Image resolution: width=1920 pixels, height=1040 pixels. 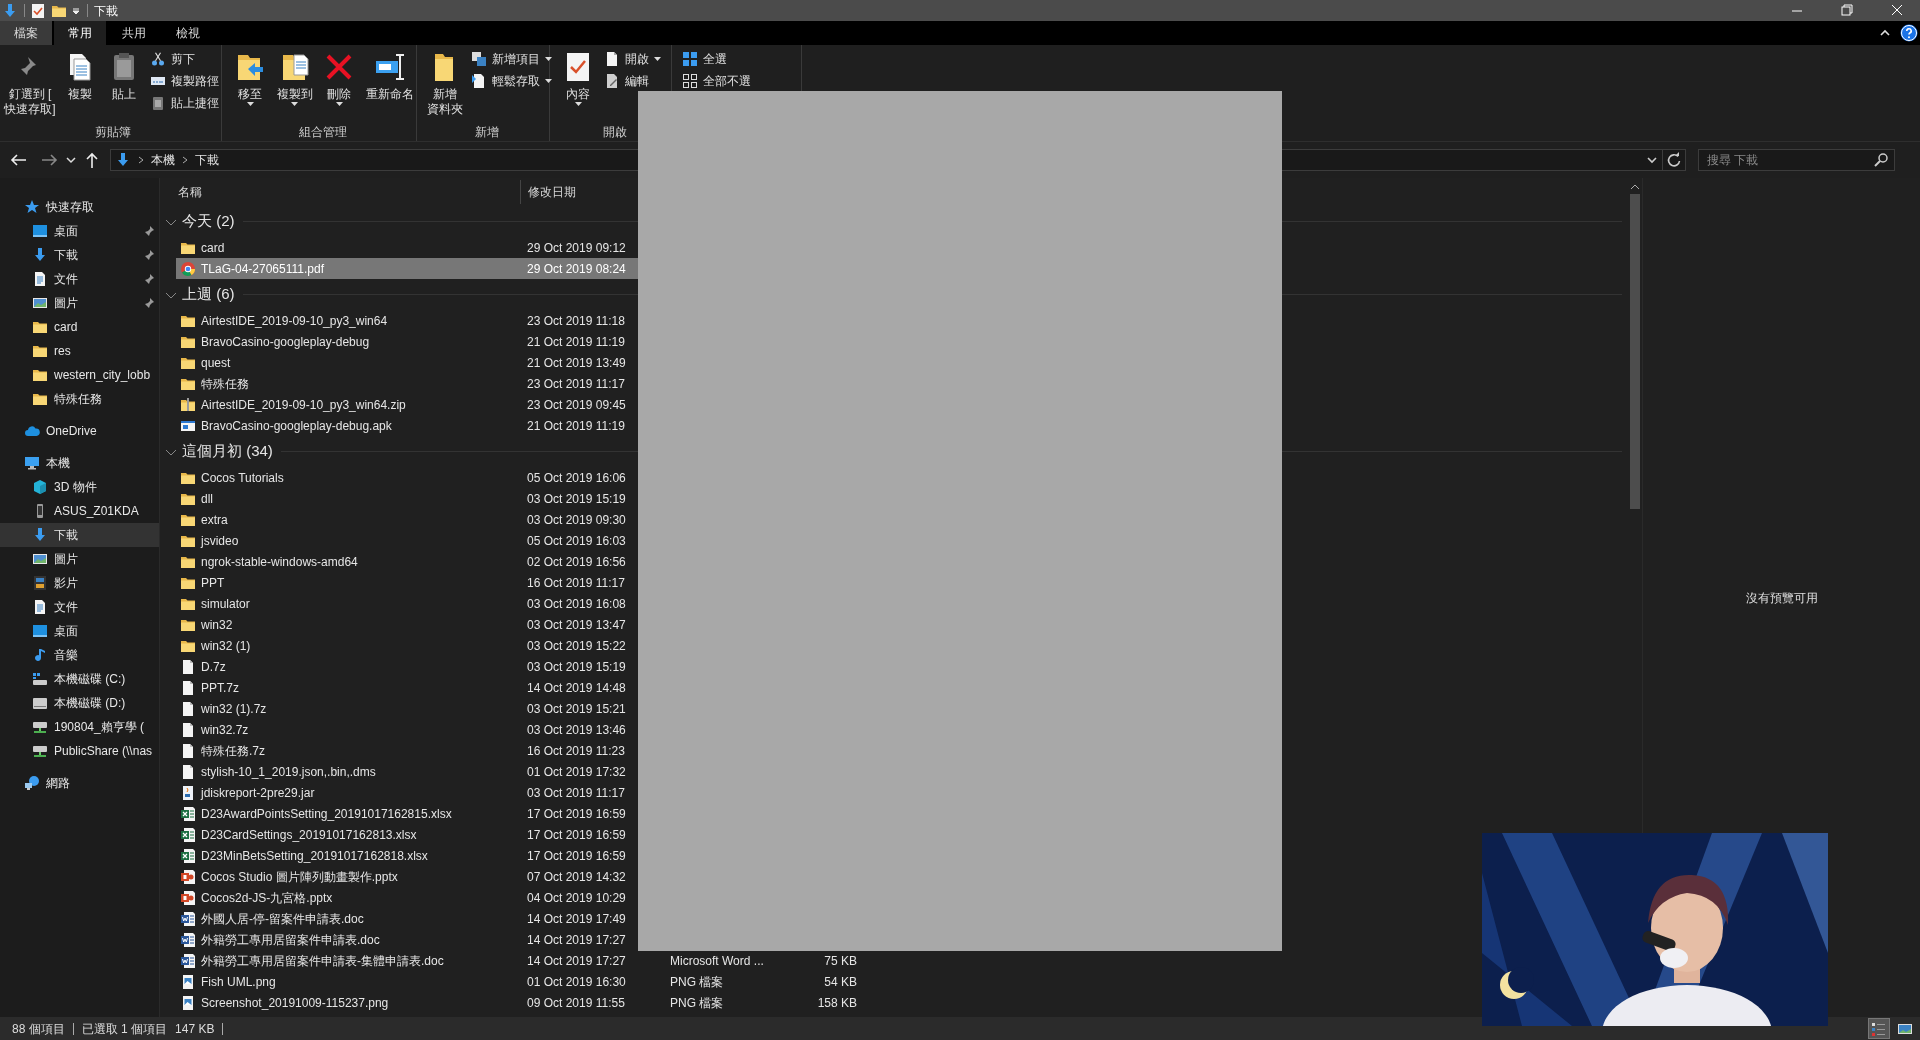 What do you see at coordinates (407, 939) in the screenshot?
I see `file-row: 外籍勞工專用居留案件申請表.doc 14 Oct 2019 17:27` at bounding box center [407, 939].